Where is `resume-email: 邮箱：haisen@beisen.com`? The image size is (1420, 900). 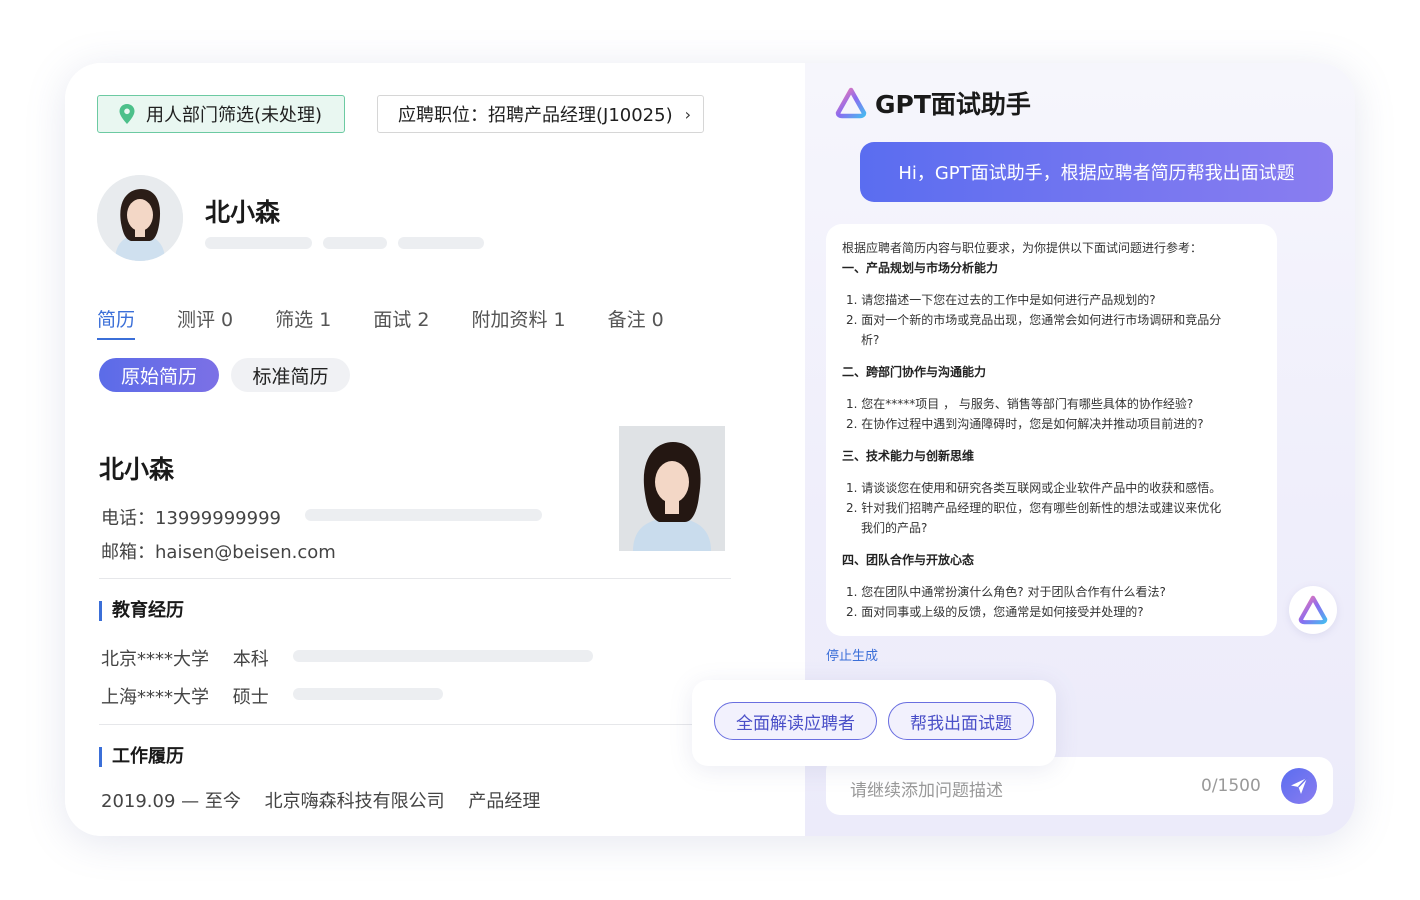
resume-email: 邮箱：haisen@beisen.com is located at coordinates (218, 552).